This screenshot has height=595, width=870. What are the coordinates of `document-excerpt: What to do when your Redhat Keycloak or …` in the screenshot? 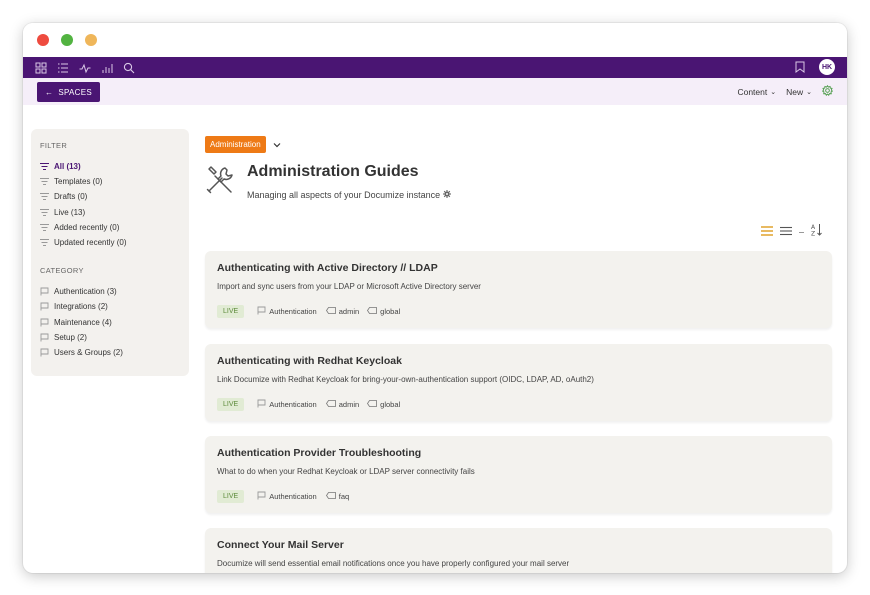 It's located at (346, 471).